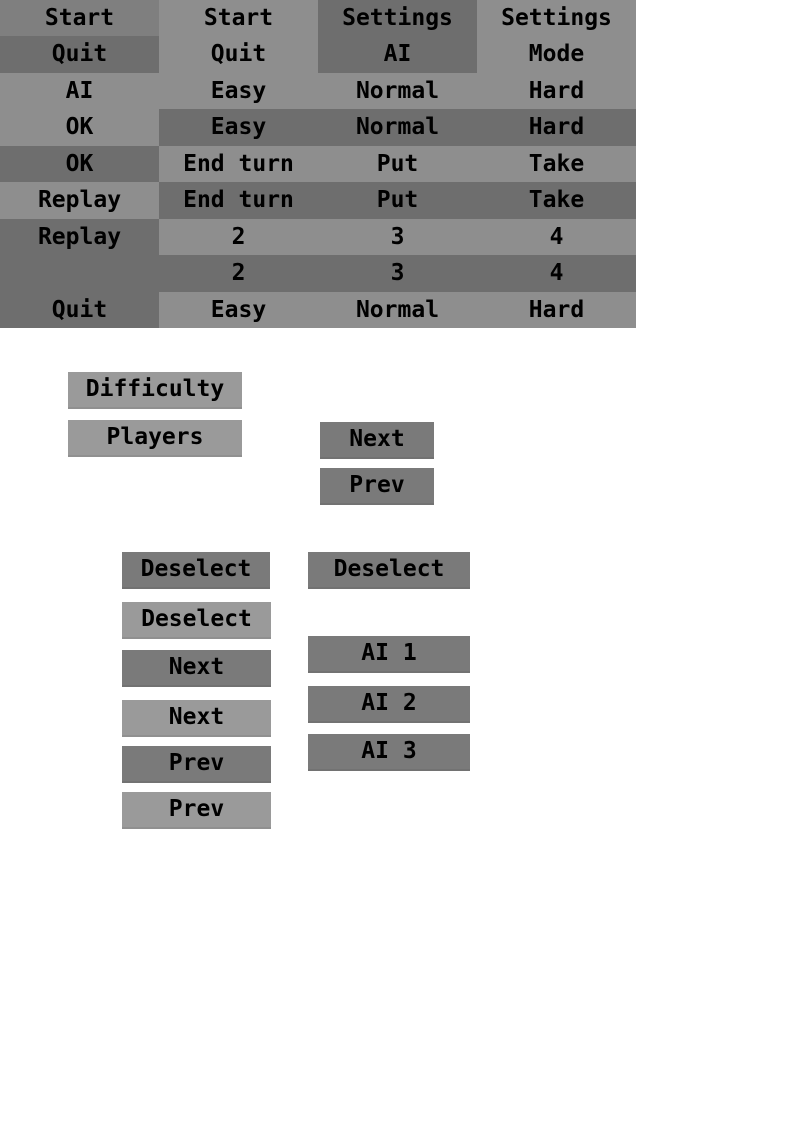 The image size is (794, 1123). I want to click on ai-1-button: AI 1, so click(389, 654).